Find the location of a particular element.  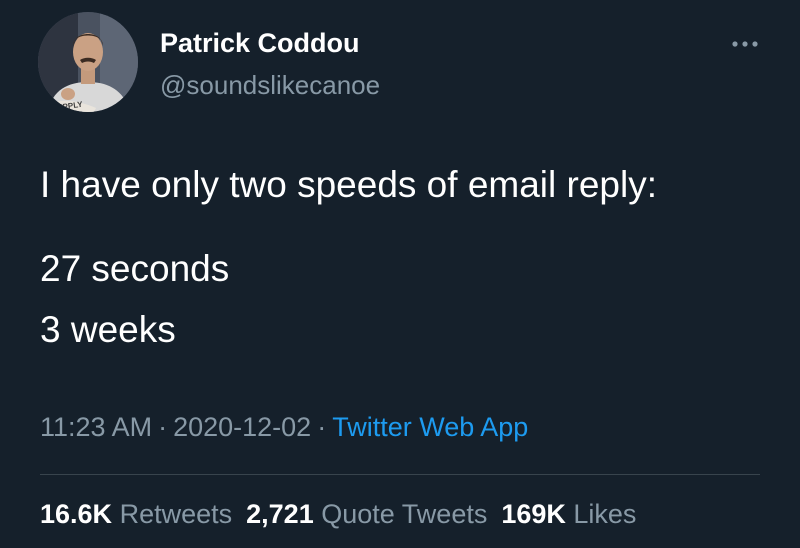

retweets-count: 16.6K is located at coordinates (76, 514).